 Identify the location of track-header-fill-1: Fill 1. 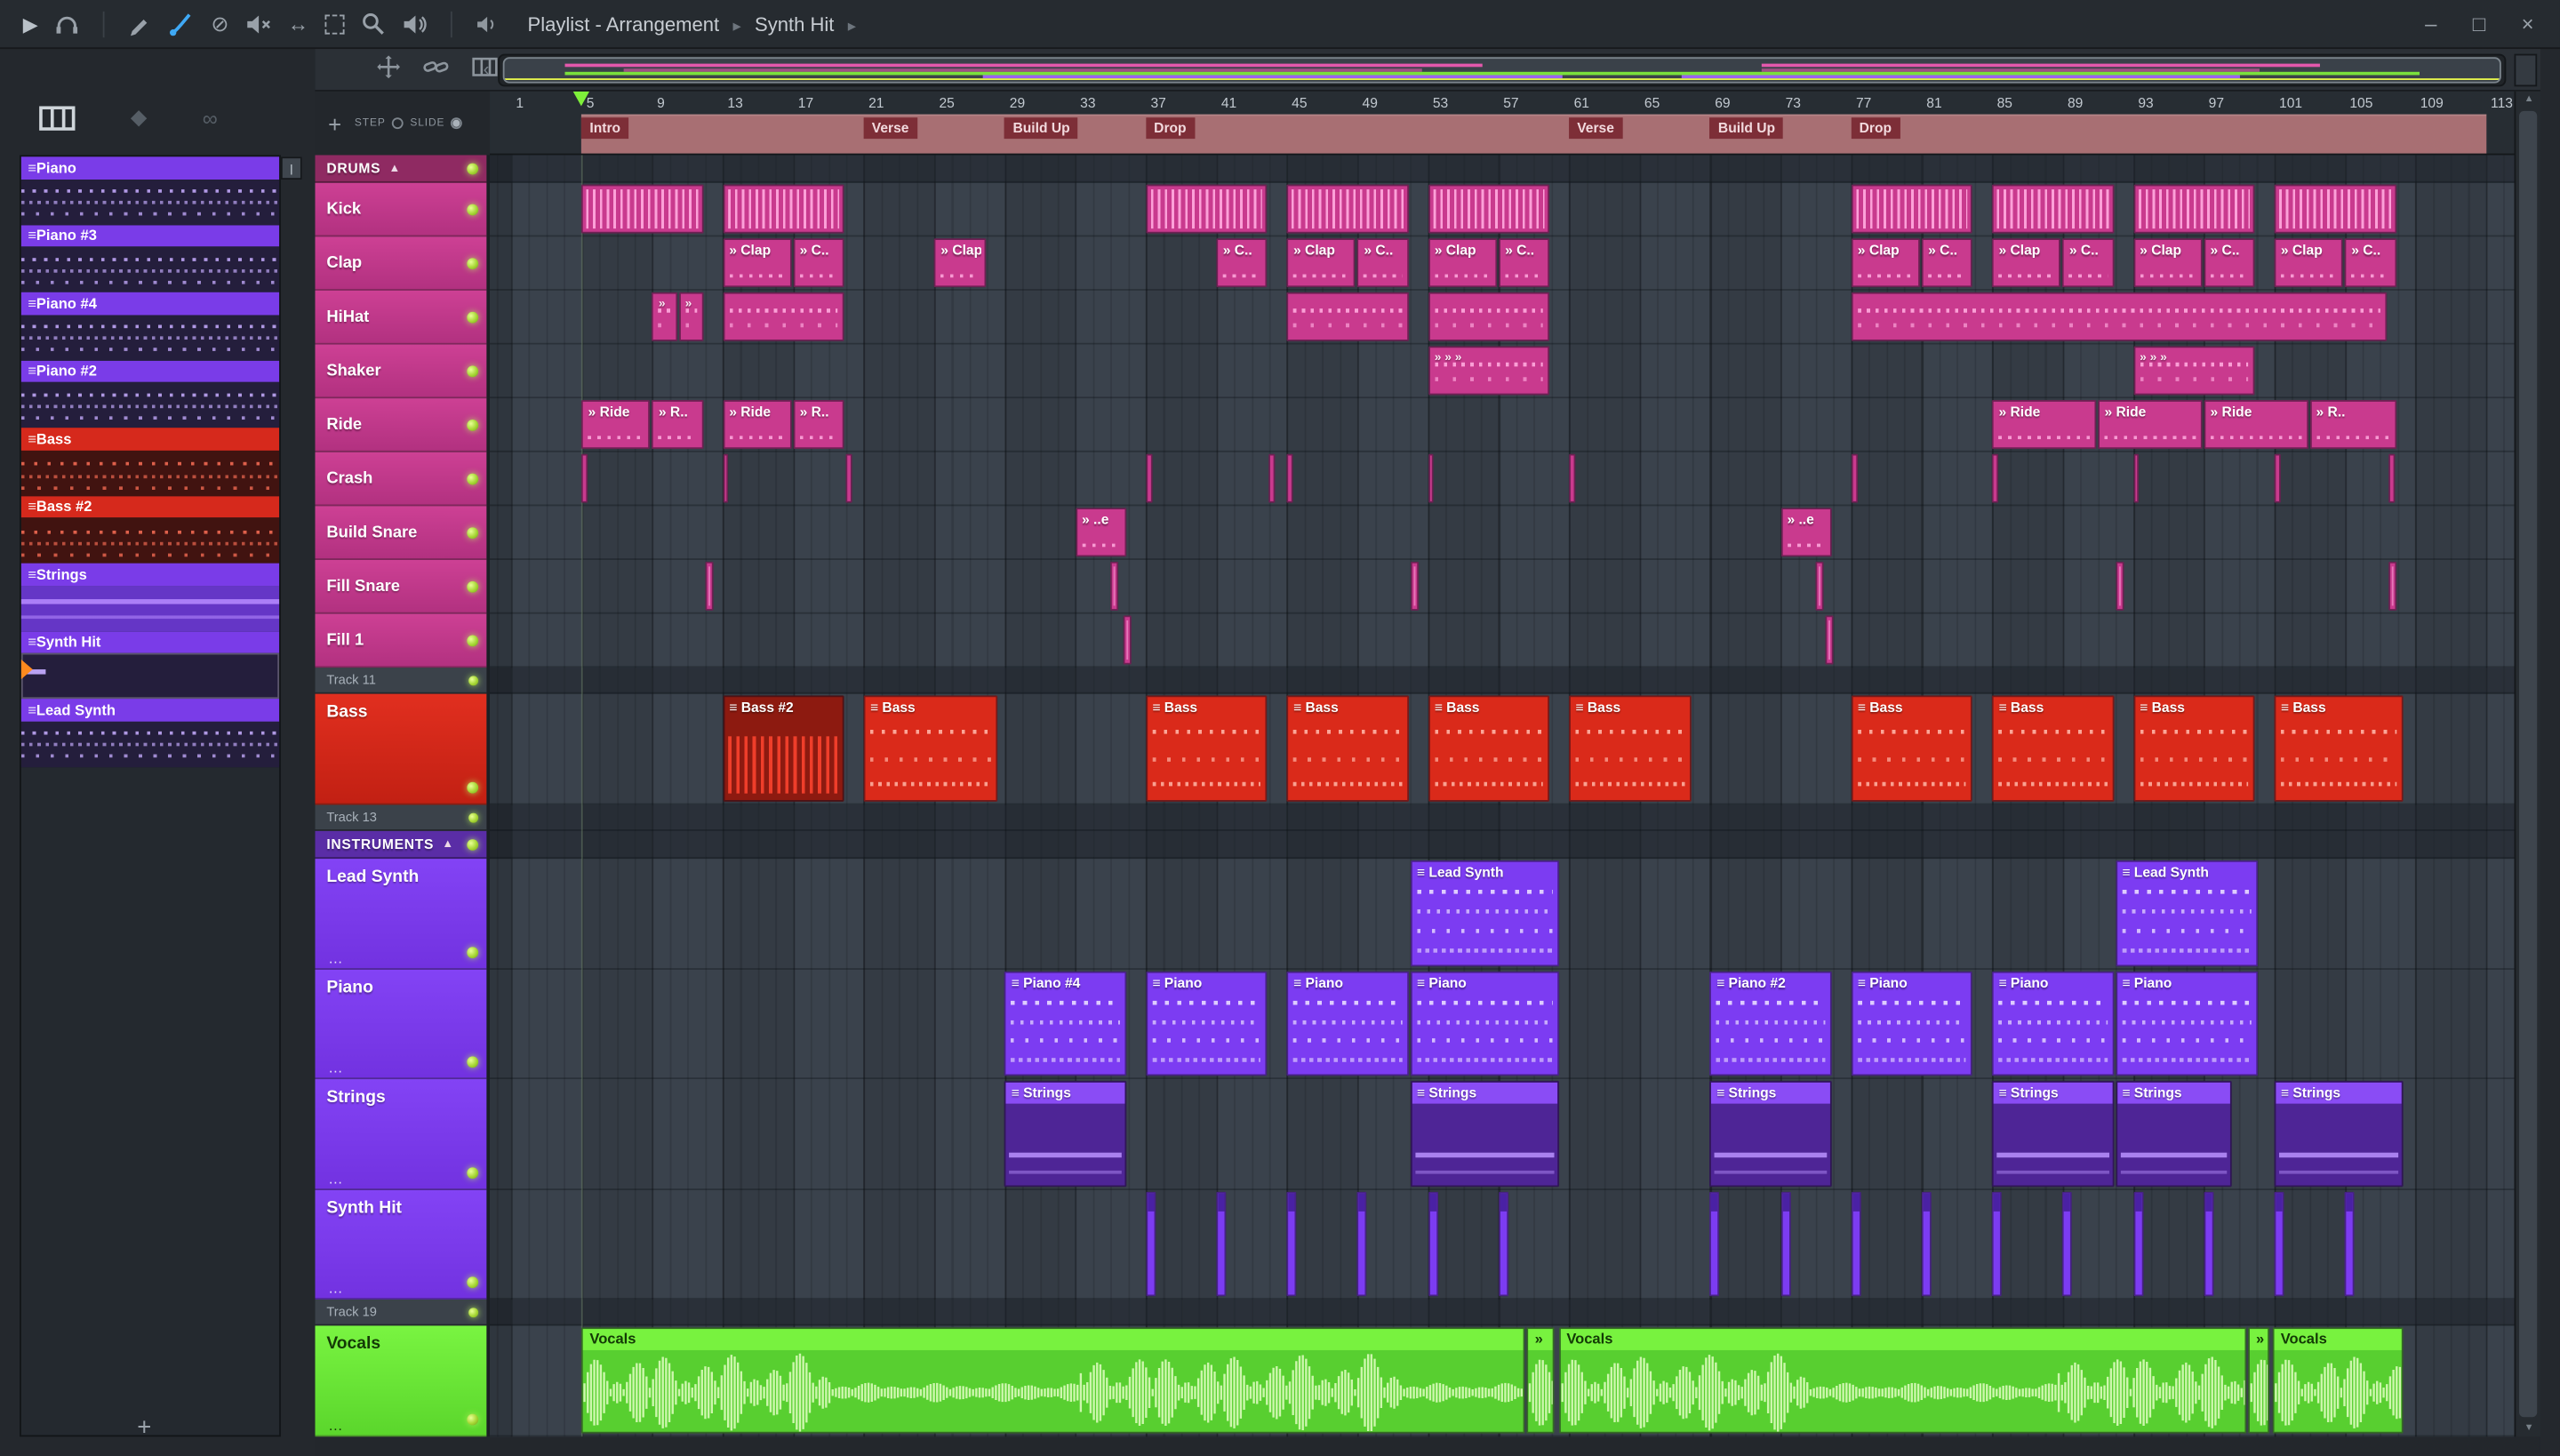
(401, 640).